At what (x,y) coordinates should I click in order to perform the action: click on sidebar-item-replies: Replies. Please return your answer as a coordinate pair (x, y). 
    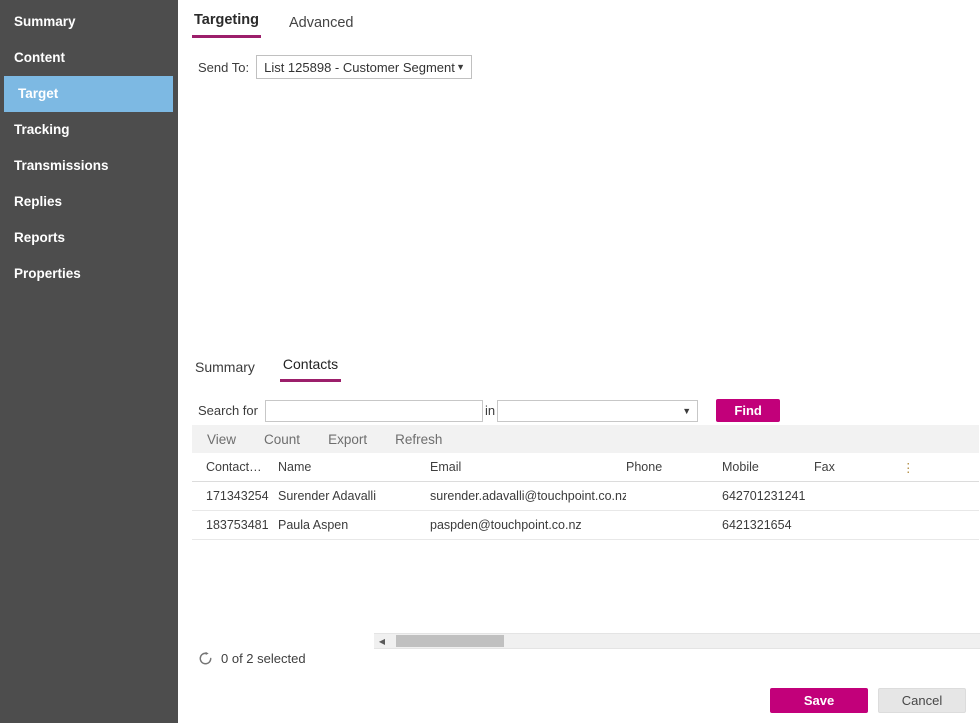
    Looking at the image, I should click on (89, 202).